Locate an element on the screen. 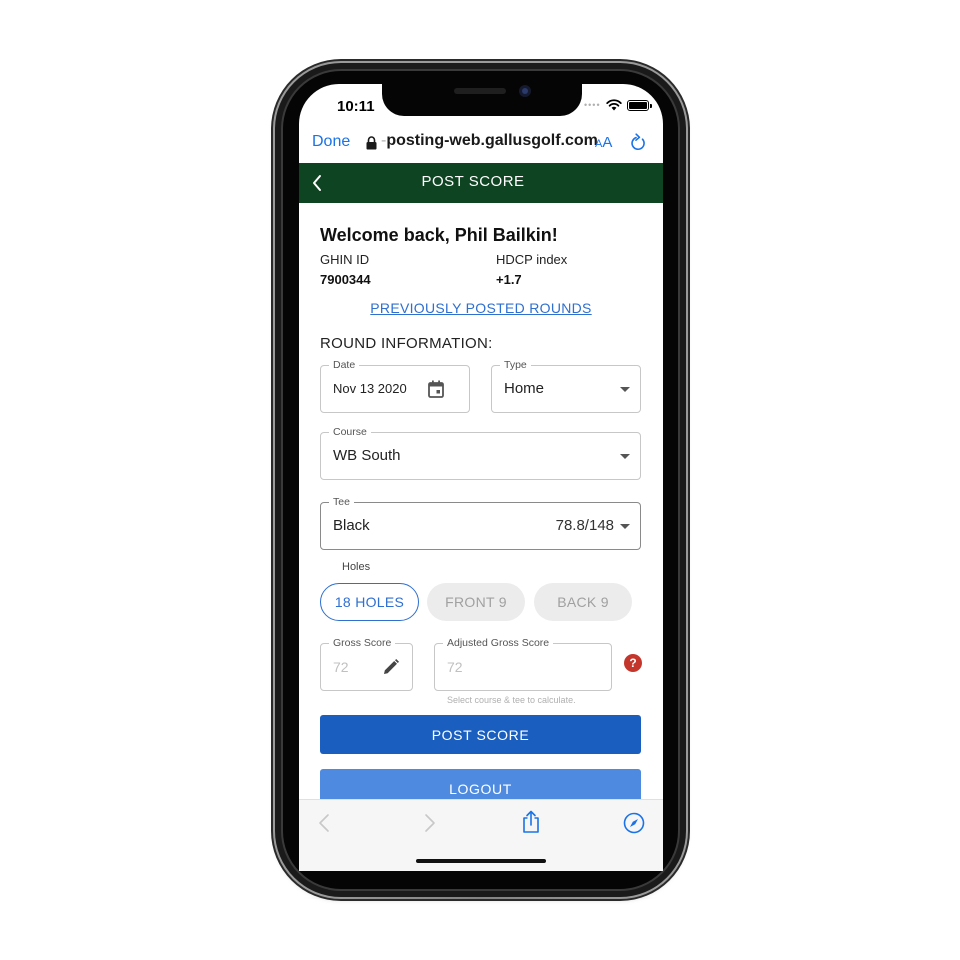 This screenshot has height=960, width=960. status-icons: •••• is located at coordinates (618, 105).